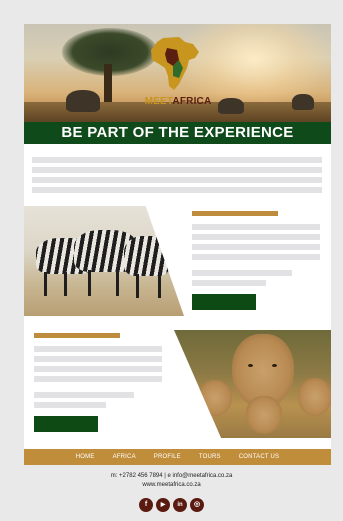 The image size is (343, 521). I want to click on acacia-tree-trunk, so click(108, 85).